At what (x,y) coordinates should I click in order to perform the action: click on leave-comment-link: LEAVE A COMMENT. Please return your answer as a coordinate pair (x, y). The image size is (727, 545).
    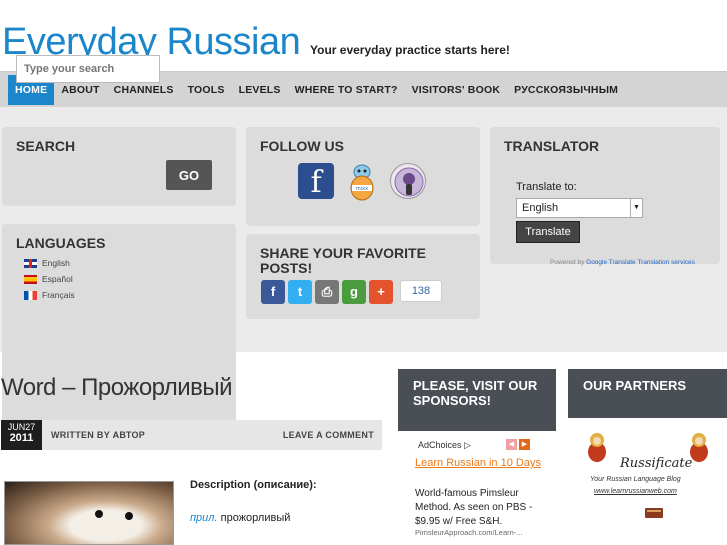
    Looking at the image, I should click on (328, 435).